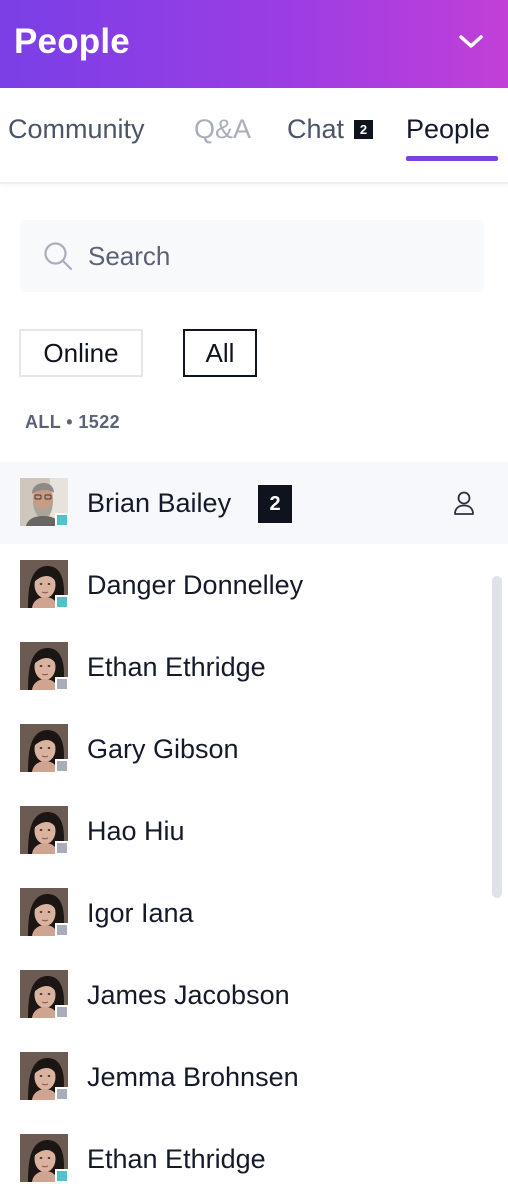 This screenshot has height=1192, width=508. I want to click on person-name: Gary Gibson, so click(163, 749).